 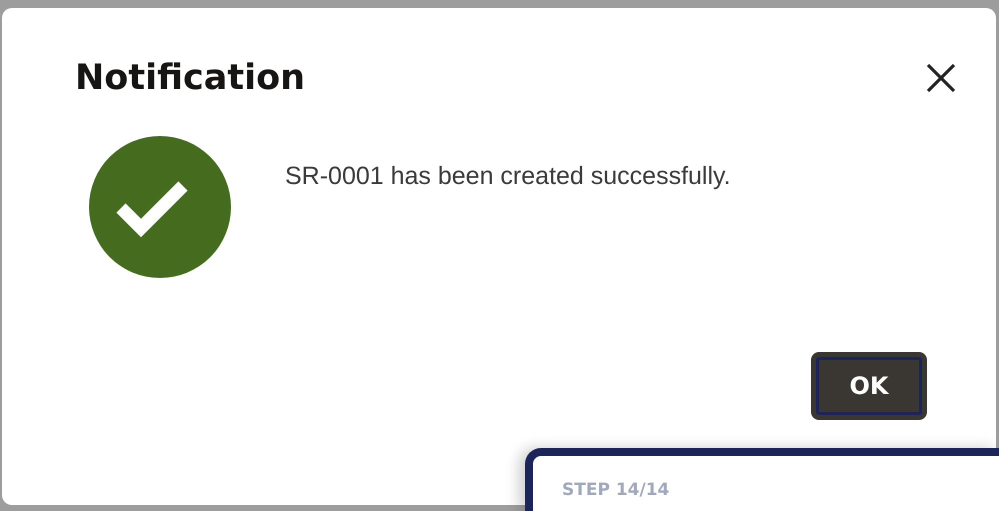 I want to click on step-counter: STEP 14/14, so click(x=616, y=490).